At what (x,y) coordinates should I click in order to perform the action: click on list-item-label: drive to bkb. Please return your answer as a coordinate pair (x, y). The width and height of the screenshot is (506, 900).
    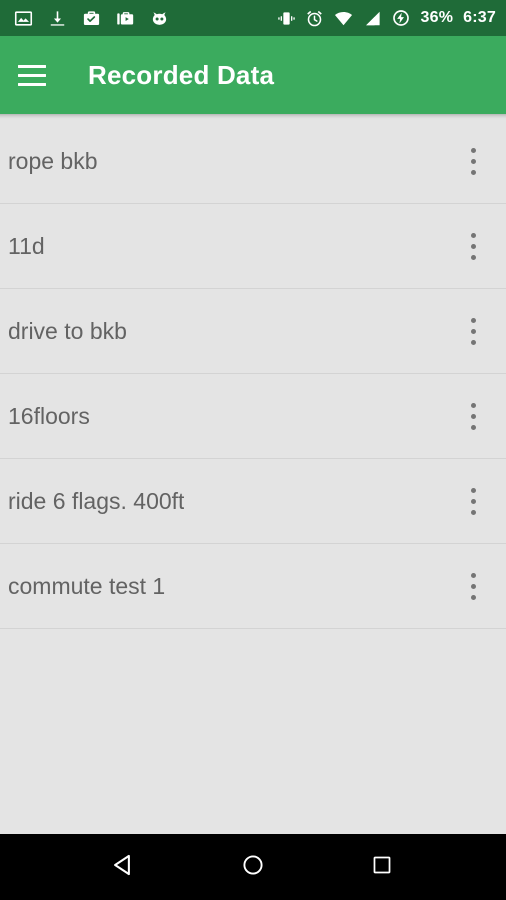
    Looking at the image, I should click on (67, 330).